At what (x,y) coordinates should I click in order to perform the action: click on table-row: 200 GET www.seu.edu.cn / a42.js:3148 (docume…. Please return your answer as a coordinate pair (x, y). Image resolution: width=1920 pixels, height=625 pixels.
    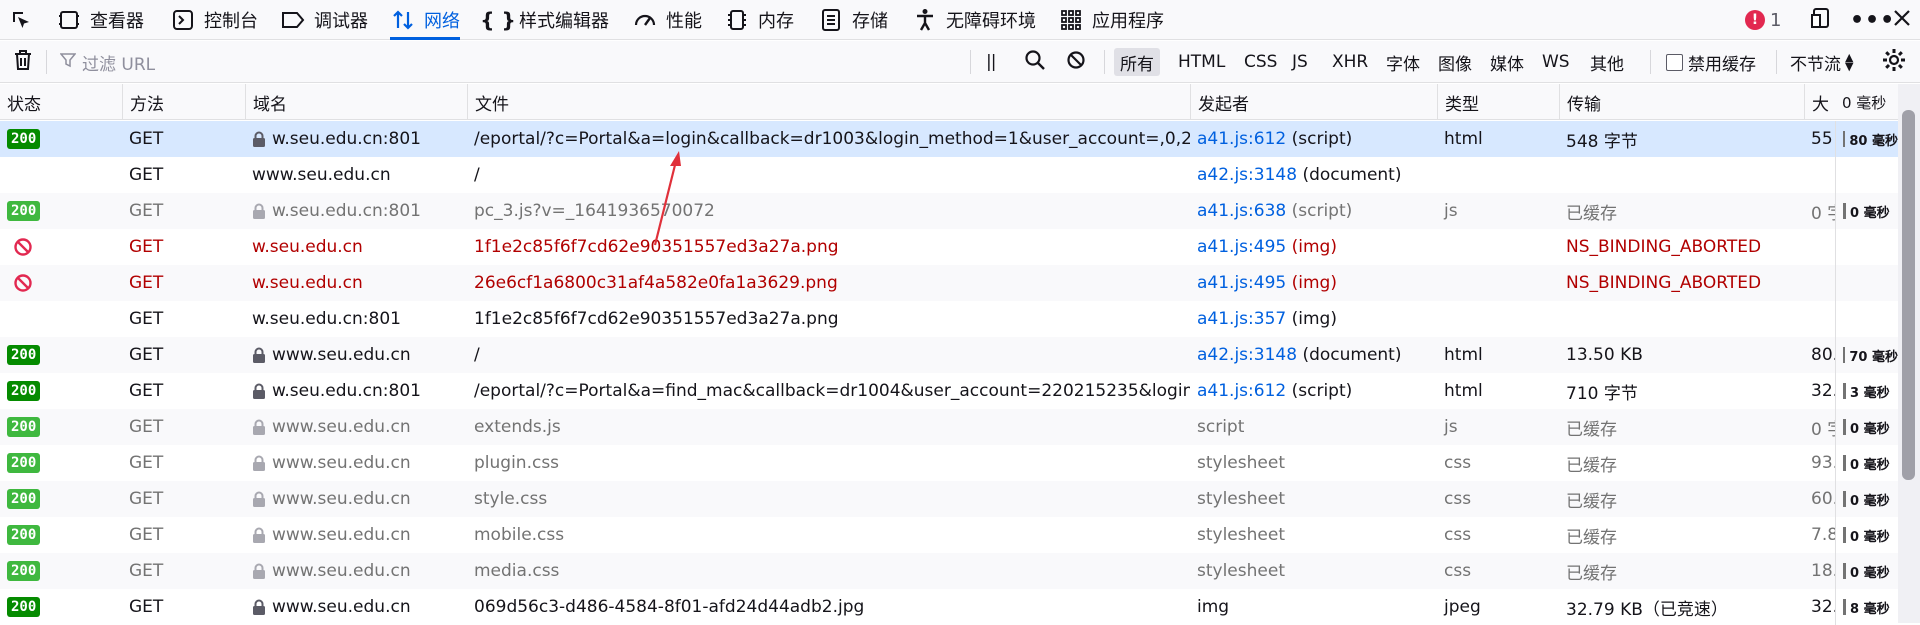
    Looking at the image, I should click on (949, 355).